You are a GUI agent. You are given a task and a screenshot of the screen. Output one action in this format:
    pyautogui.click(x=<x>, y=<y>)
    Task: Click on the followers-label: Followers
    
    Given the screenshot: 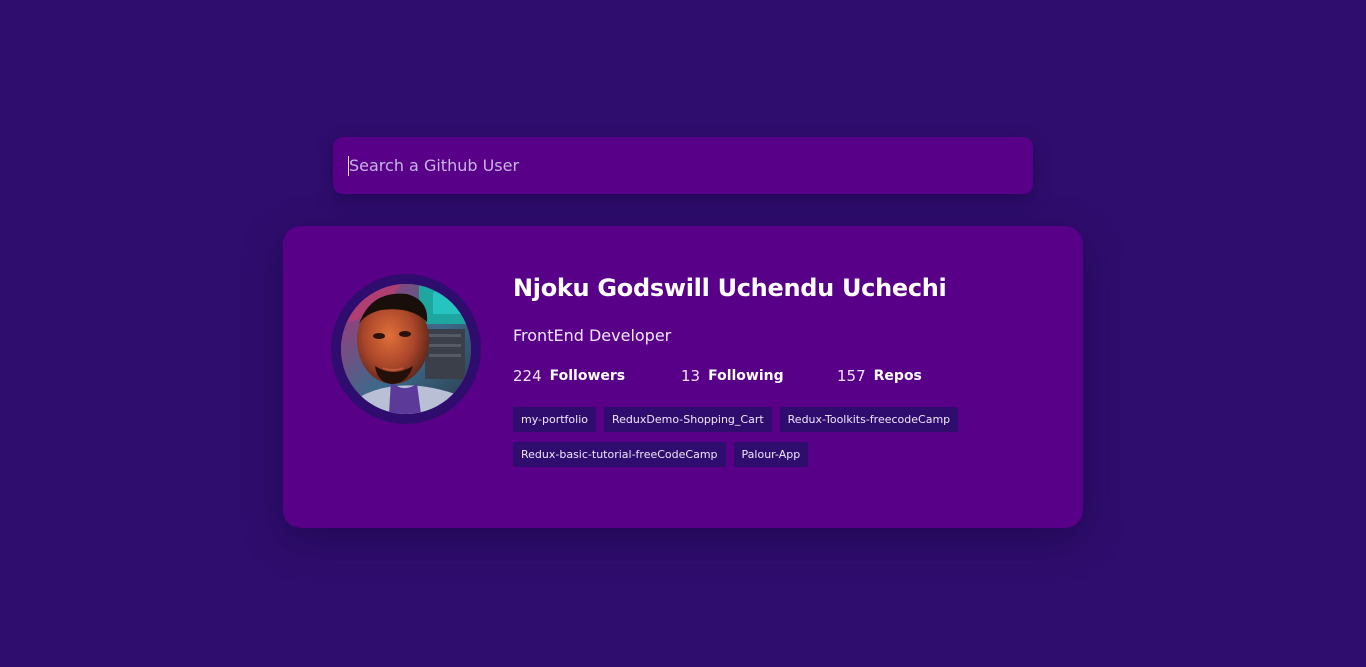 What is the action you would take?
    pyautogui.click(x=587, y=376)
    